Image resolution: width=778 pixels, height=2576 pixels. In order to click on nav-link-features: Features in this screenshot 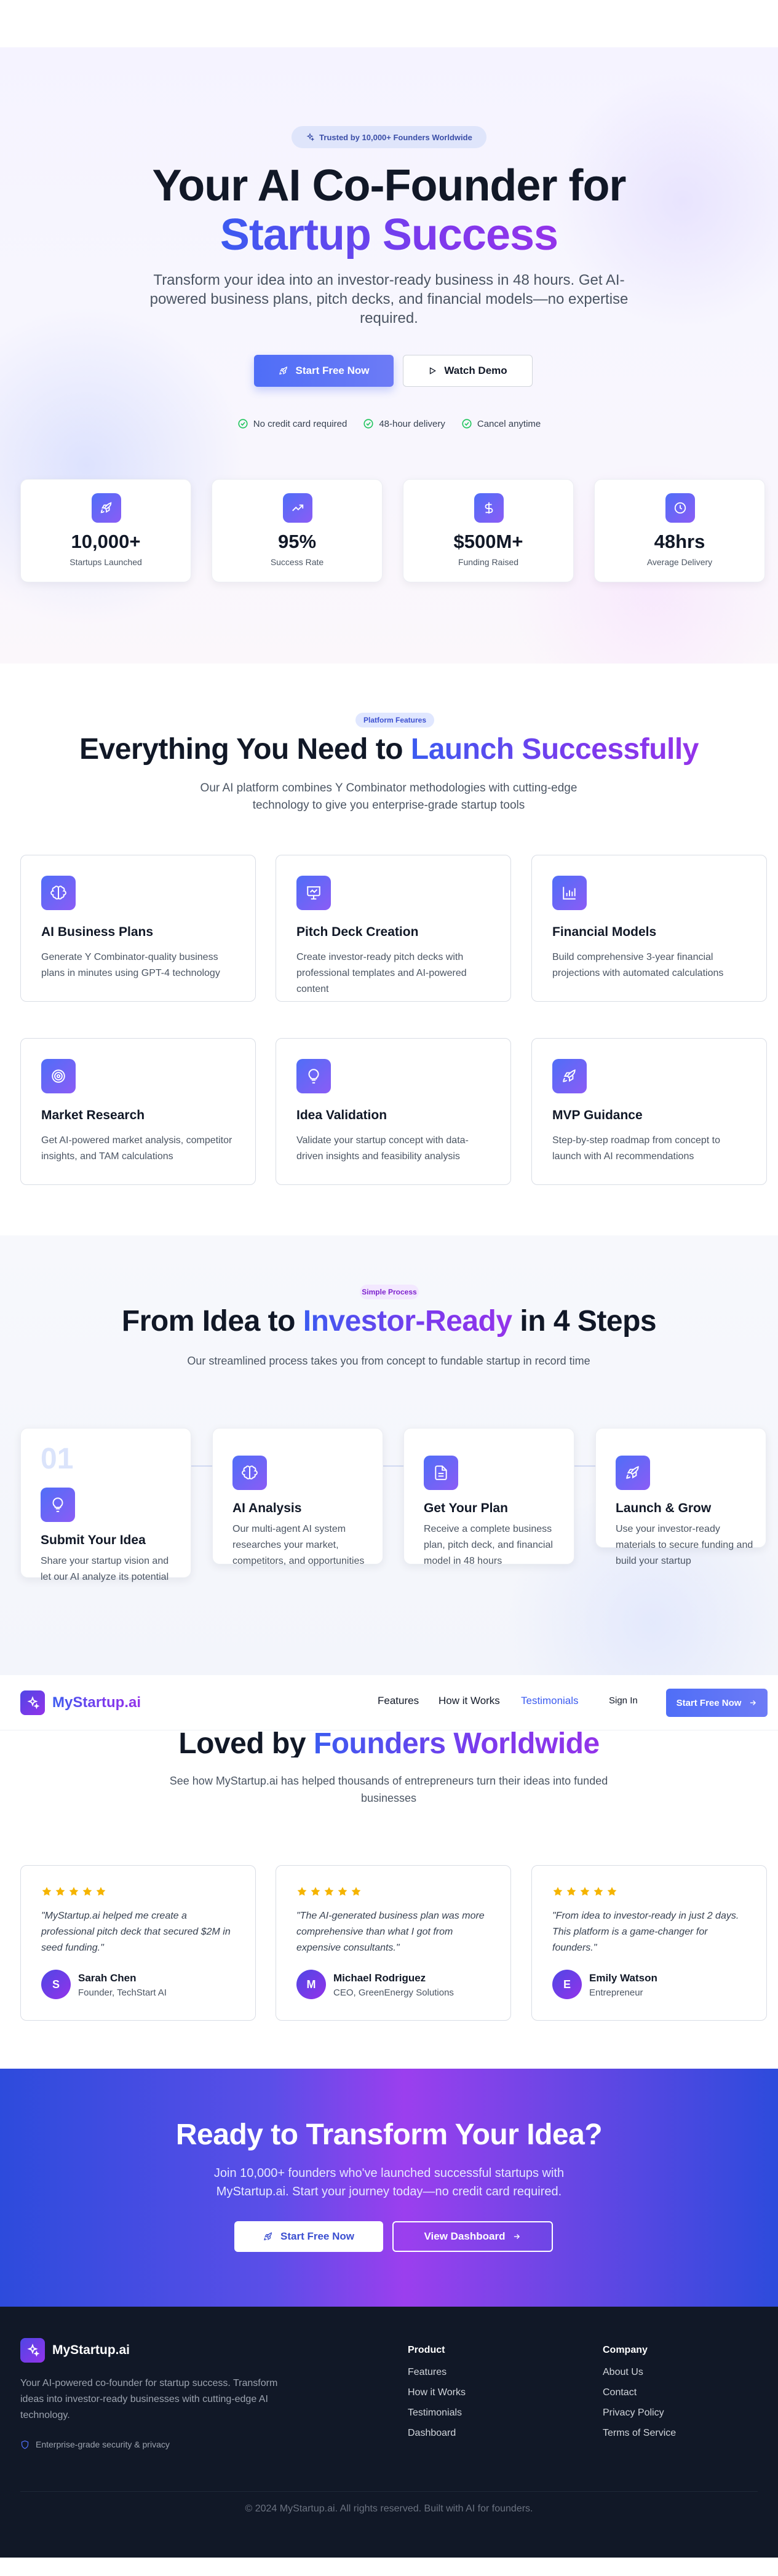, I will do `click(398, 1701)`.